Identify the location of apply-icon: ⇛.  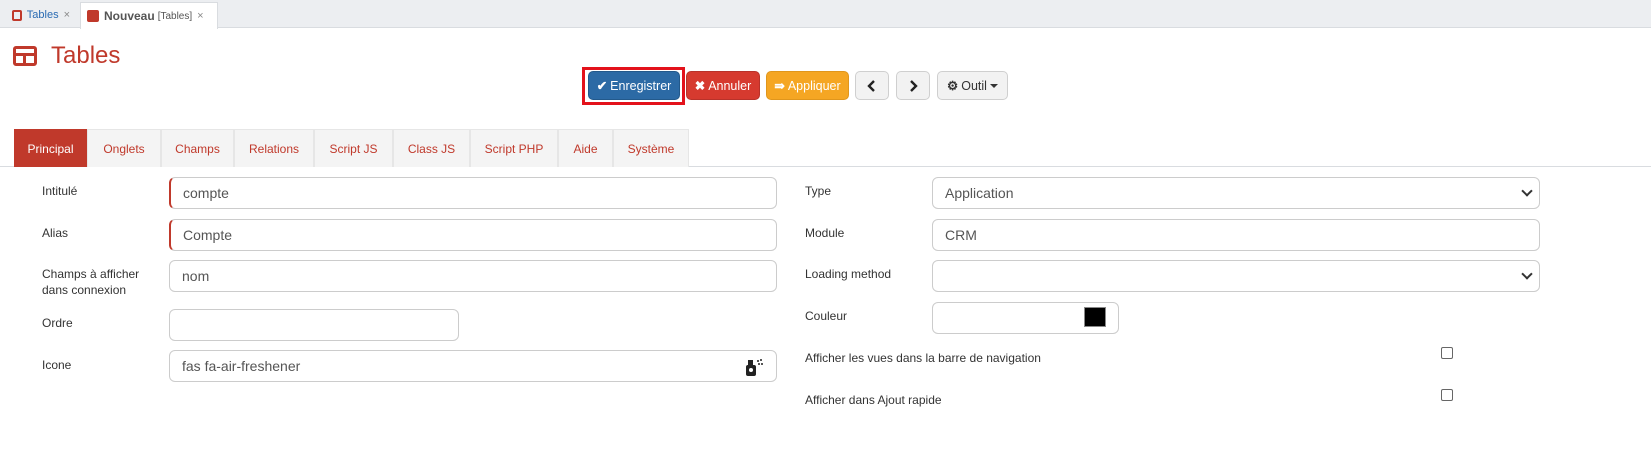
(779, 86).